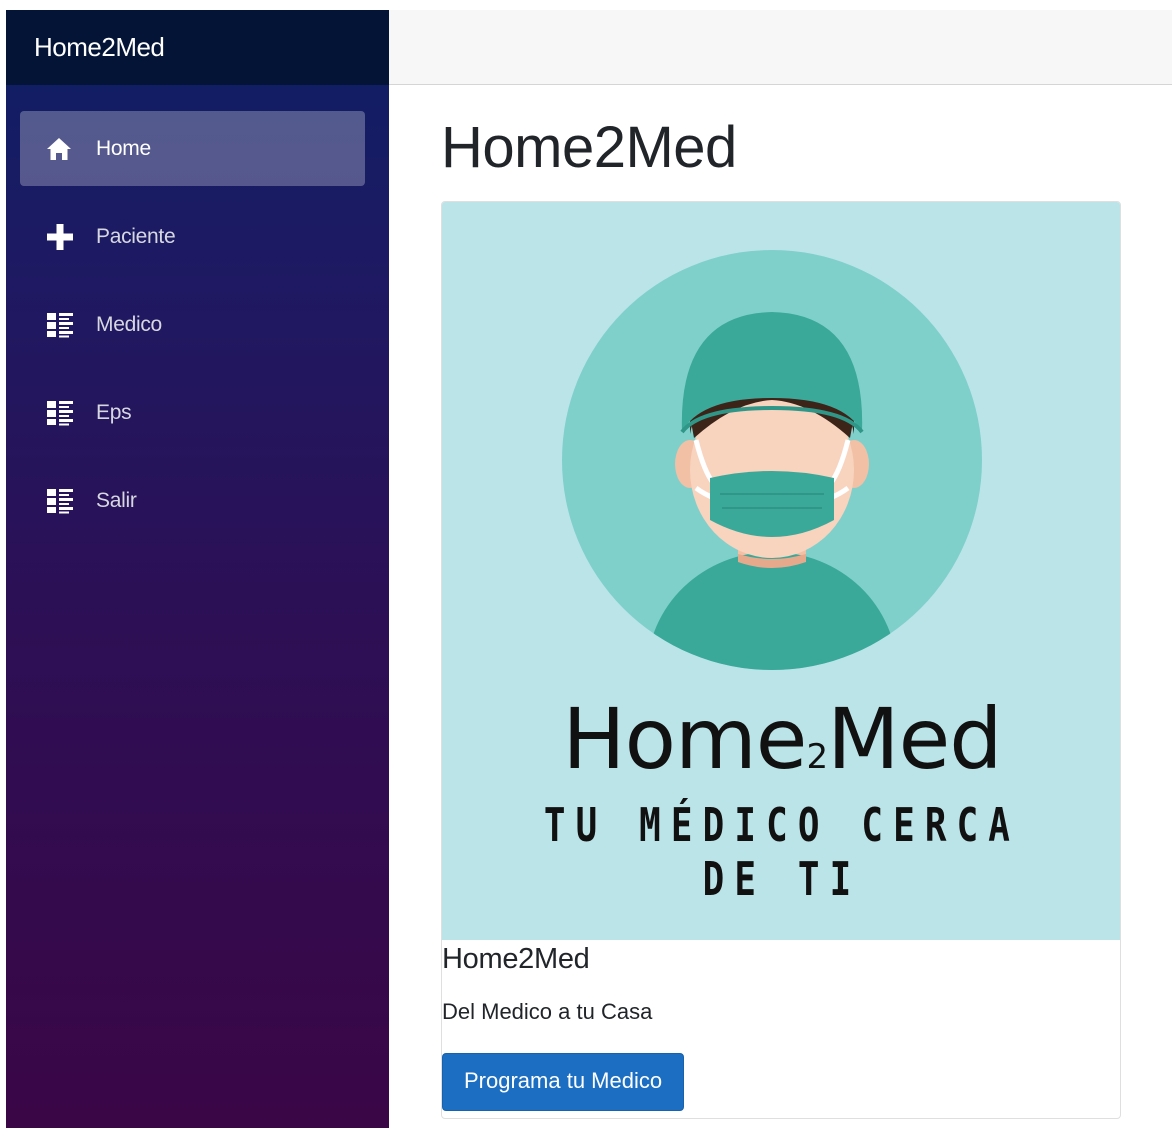 This screenshot has height=1128, width=1172. What do you see at coordinates (780, 47) in the screenshot?
I see `top-bar` at bounding box center [780, 47].